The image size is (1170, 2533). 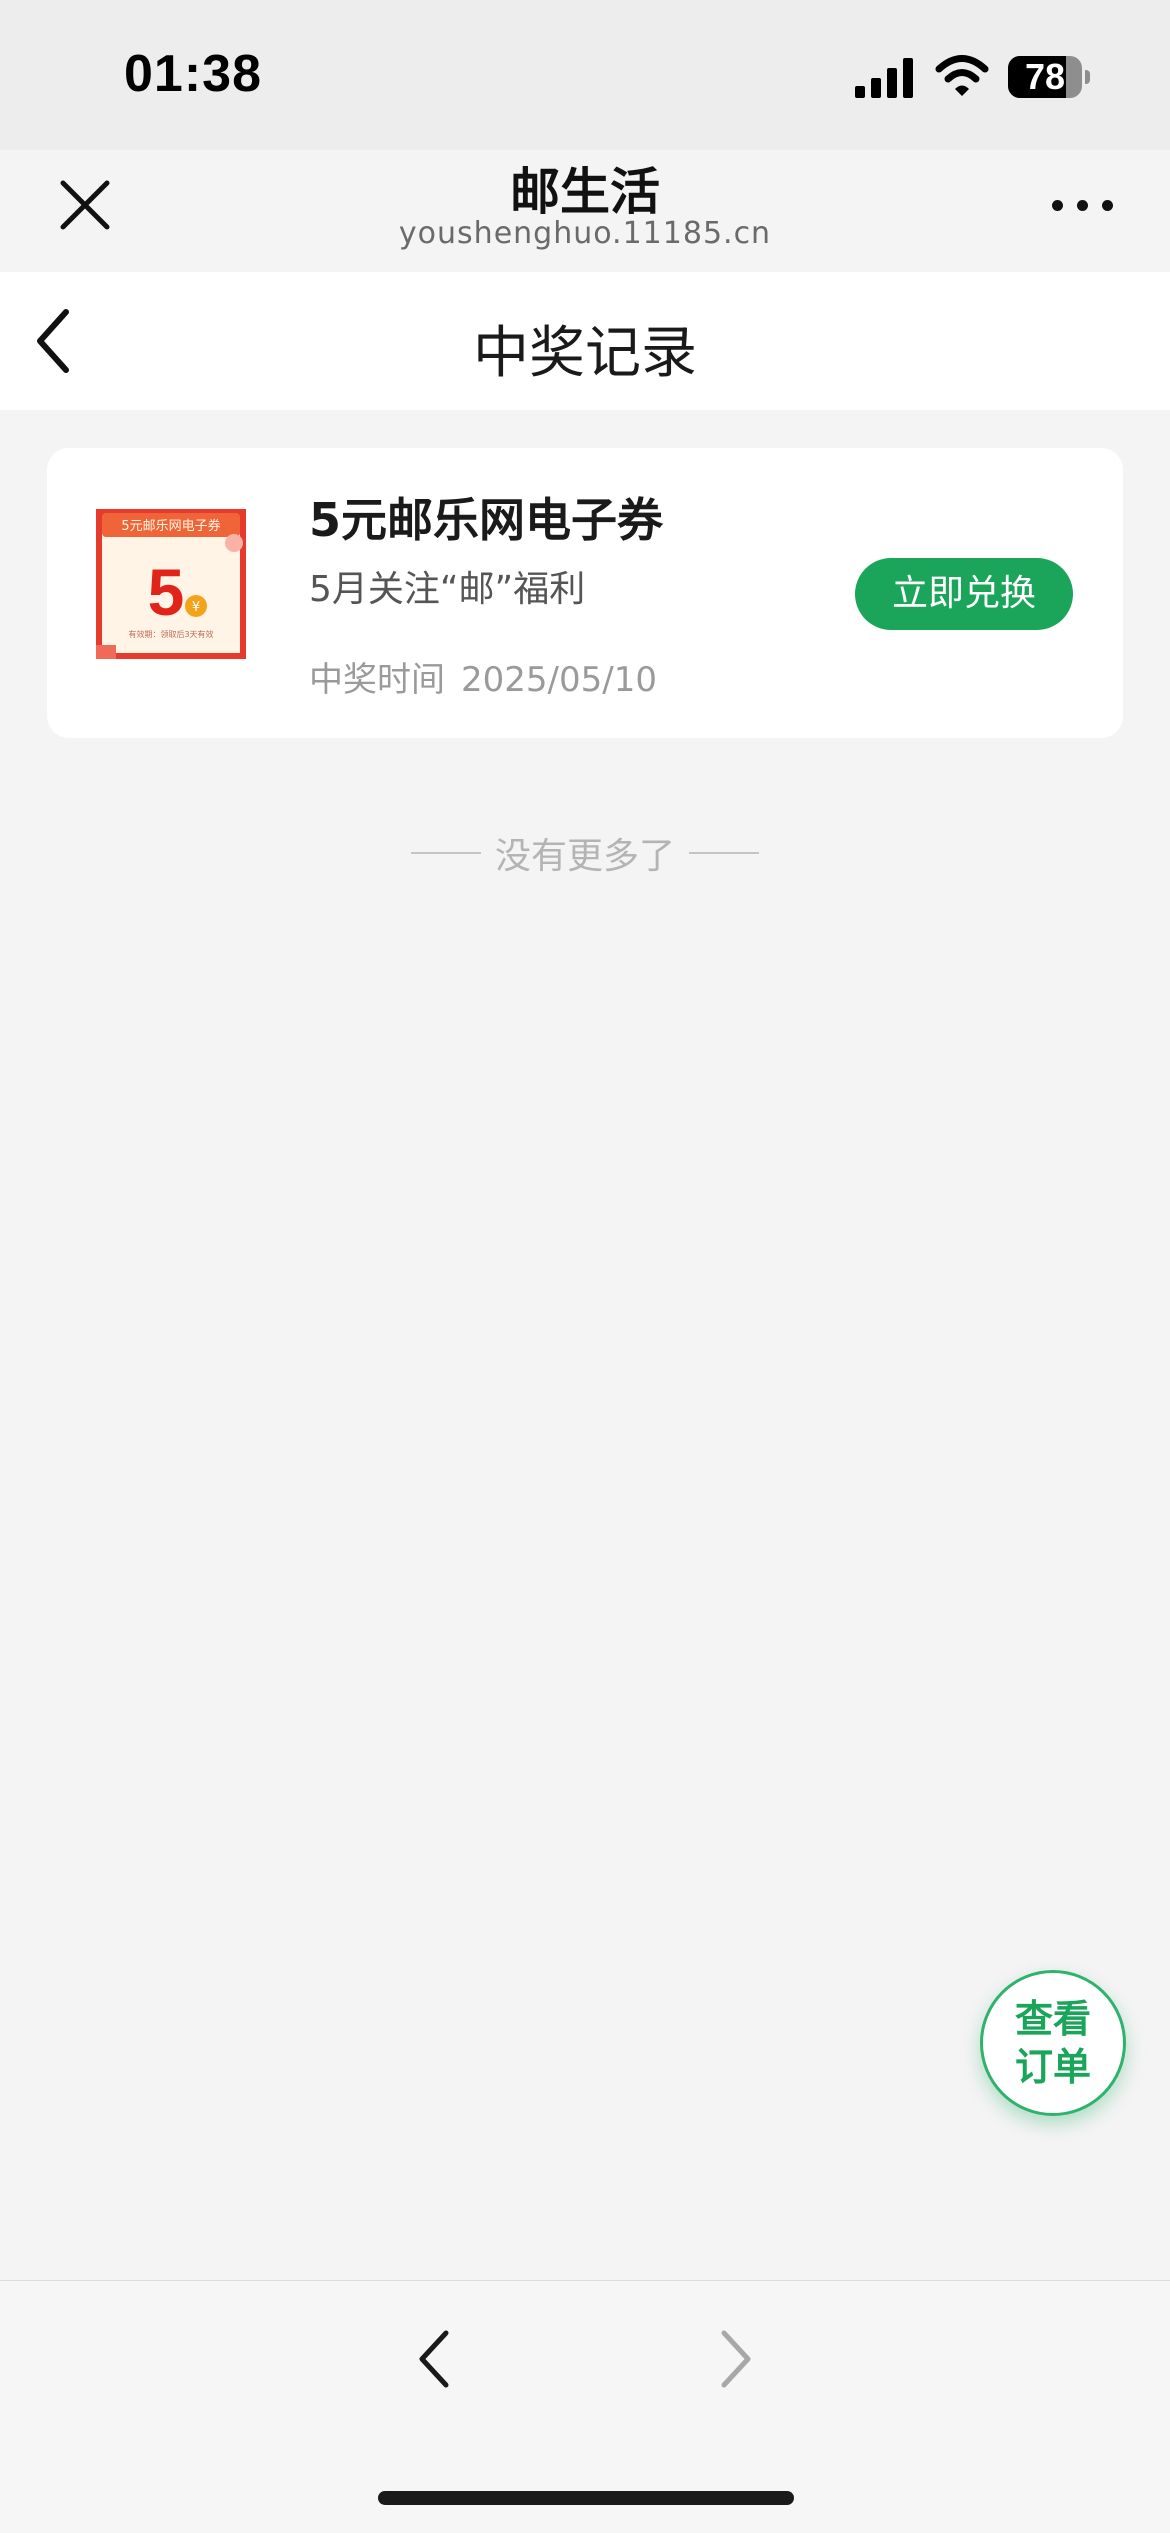 What do you see at coordinates (196, 607) in the screenshot?
I see `coupon-thumb-currency: ¥` at bounding box center [196, 607].